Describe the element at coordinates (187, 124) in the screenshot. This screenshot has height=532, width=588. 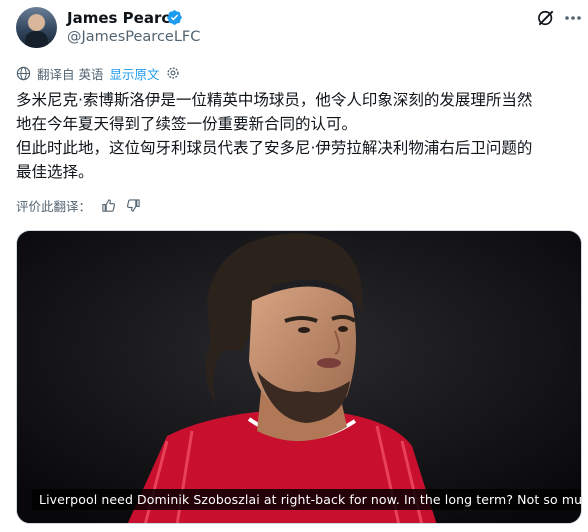
I see `tweet-text-line: 地在今年夏天得到了续签一份重要新合同的认可。` at that location.